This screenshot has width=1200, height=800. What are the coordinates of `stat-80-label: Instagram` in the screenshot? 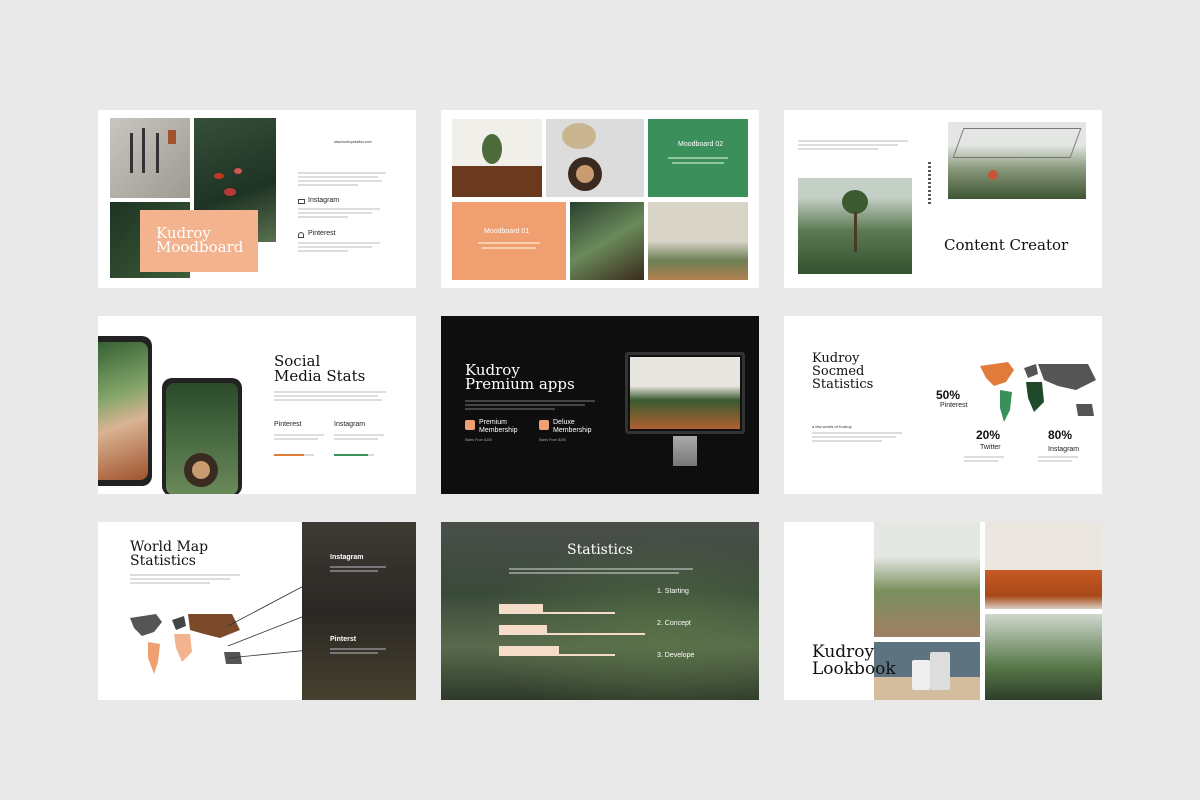 It's located at (1064, 449).